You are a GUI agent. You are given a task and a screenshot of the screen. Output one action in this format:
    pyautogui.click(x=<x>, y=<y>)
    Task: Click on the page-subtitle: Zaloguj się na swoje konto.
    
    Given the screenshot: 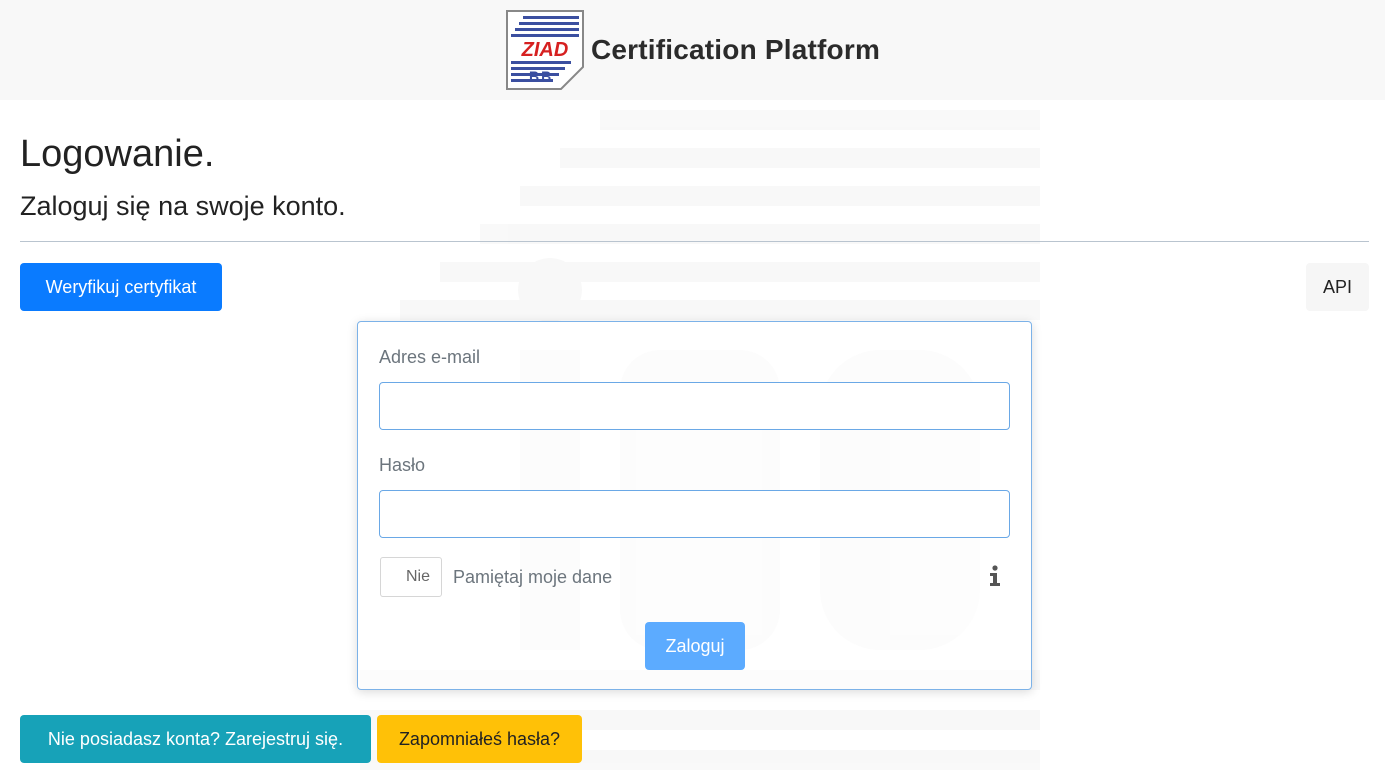 What is the action you would take?
    pyautogui.click(x=183, y=206)
    